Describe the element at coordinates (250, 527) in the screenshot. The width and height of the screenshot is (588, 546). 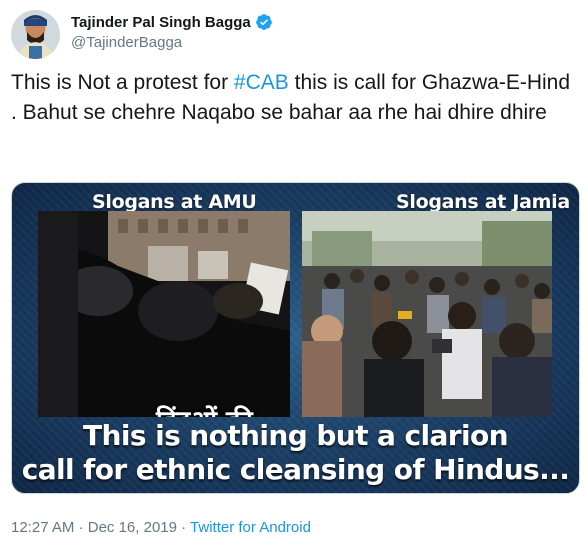
I see `tweet-source-link: Twitter for Android` at that location.